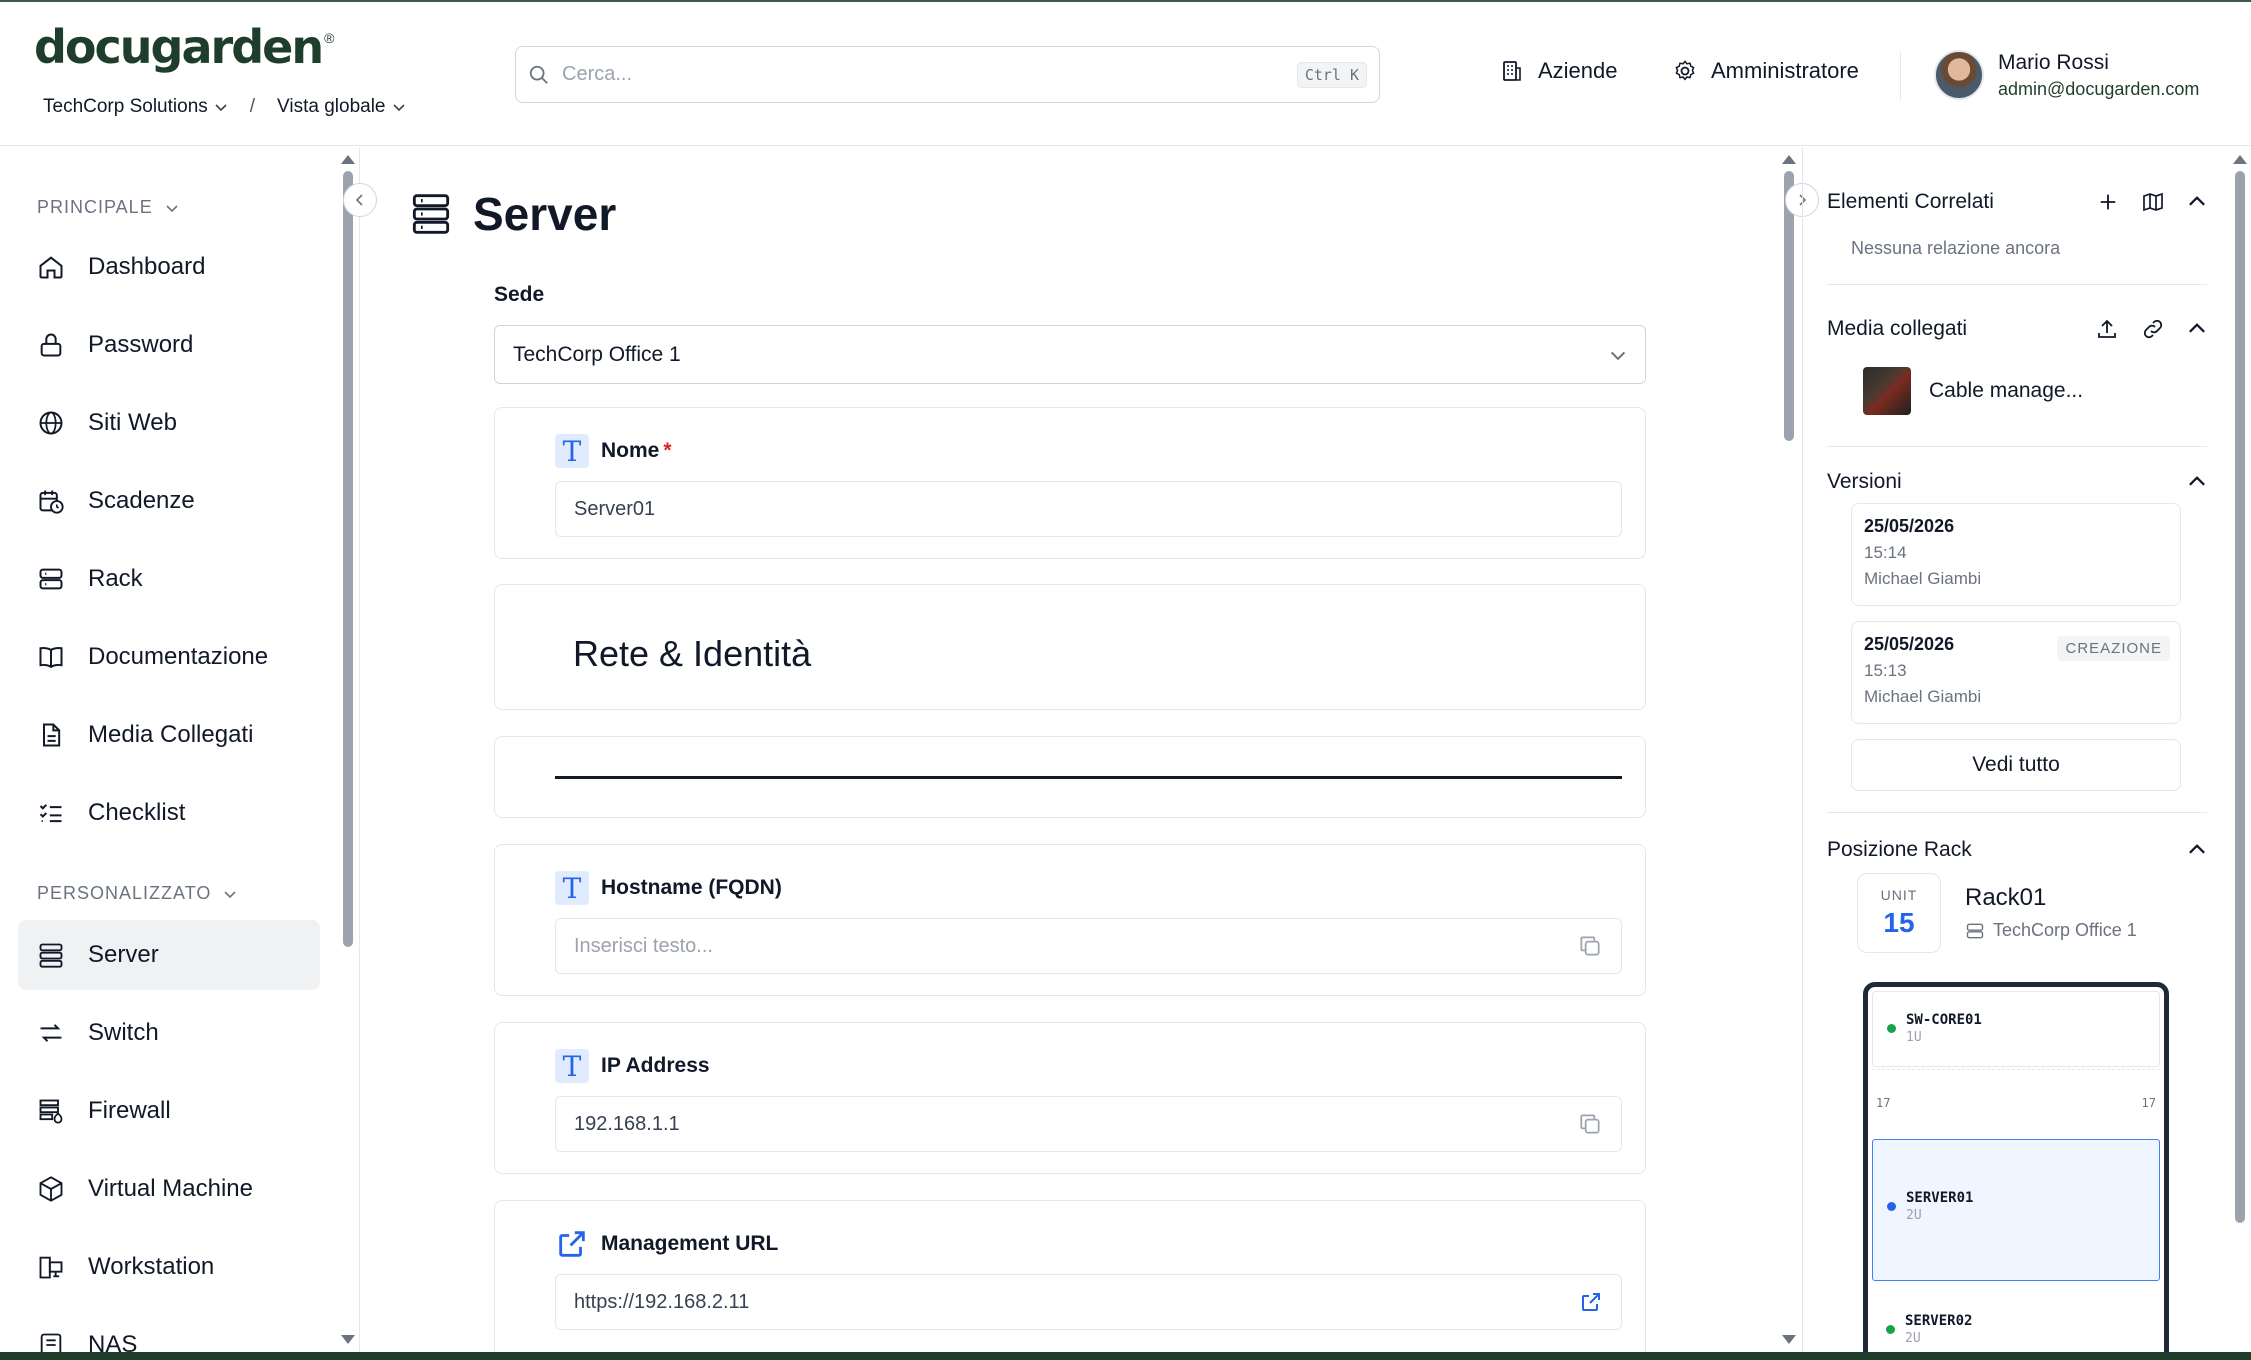  Describe the element at coordinates (1591, 1302) in the screenshot. I see `open-link-icon` at that location.